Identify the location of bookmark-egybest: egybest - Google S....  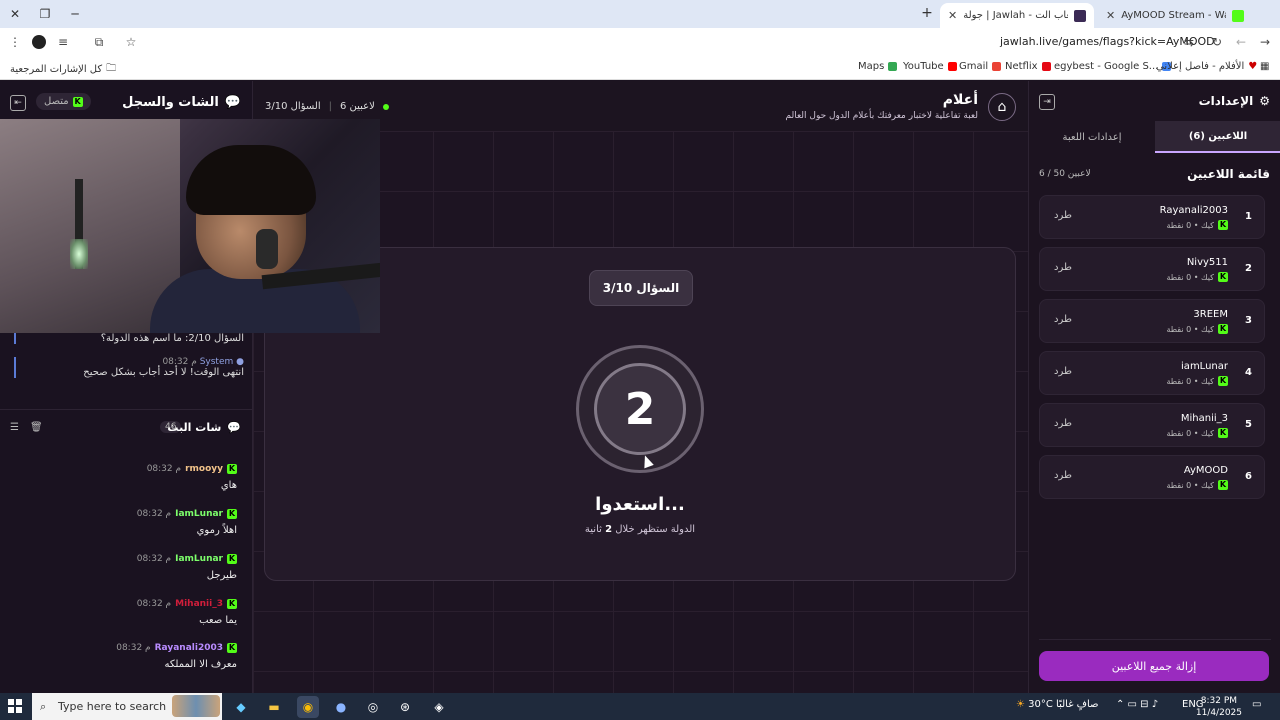
(1113, 66).